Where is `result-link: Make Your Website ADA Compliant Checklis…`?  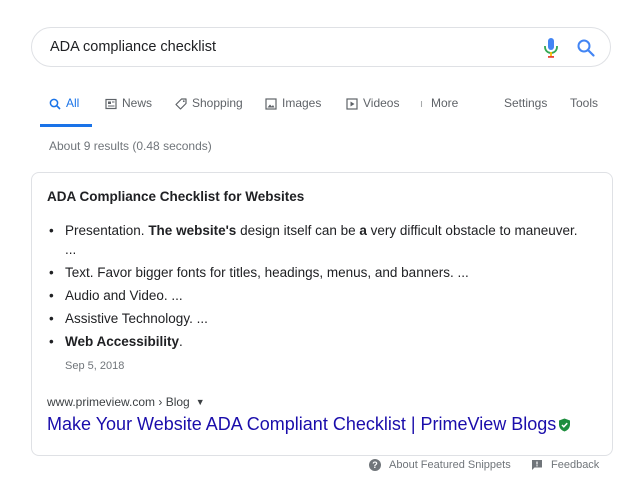 result-link: Make Your Website ADA Compliant Checklis… is located at coordinates (309, 424).